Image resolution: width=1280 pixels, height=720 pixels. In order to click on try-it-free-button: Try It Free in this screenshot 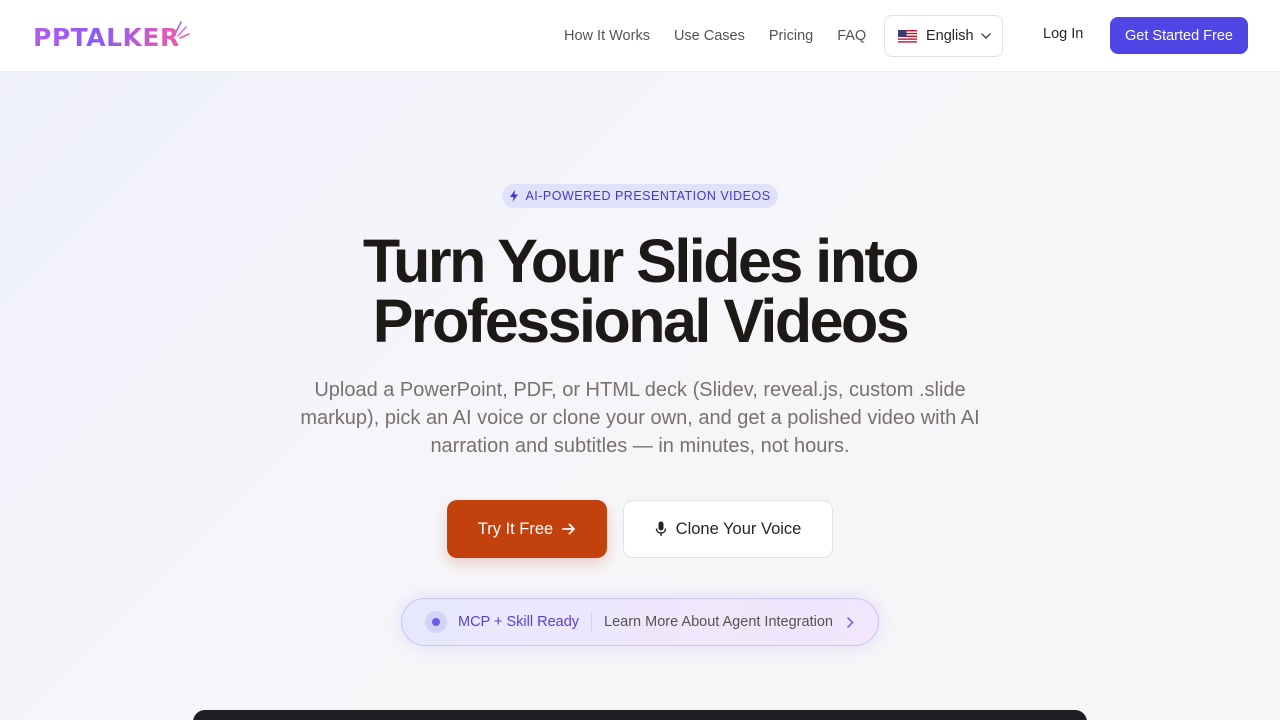, I will do `click(527, 529)`.